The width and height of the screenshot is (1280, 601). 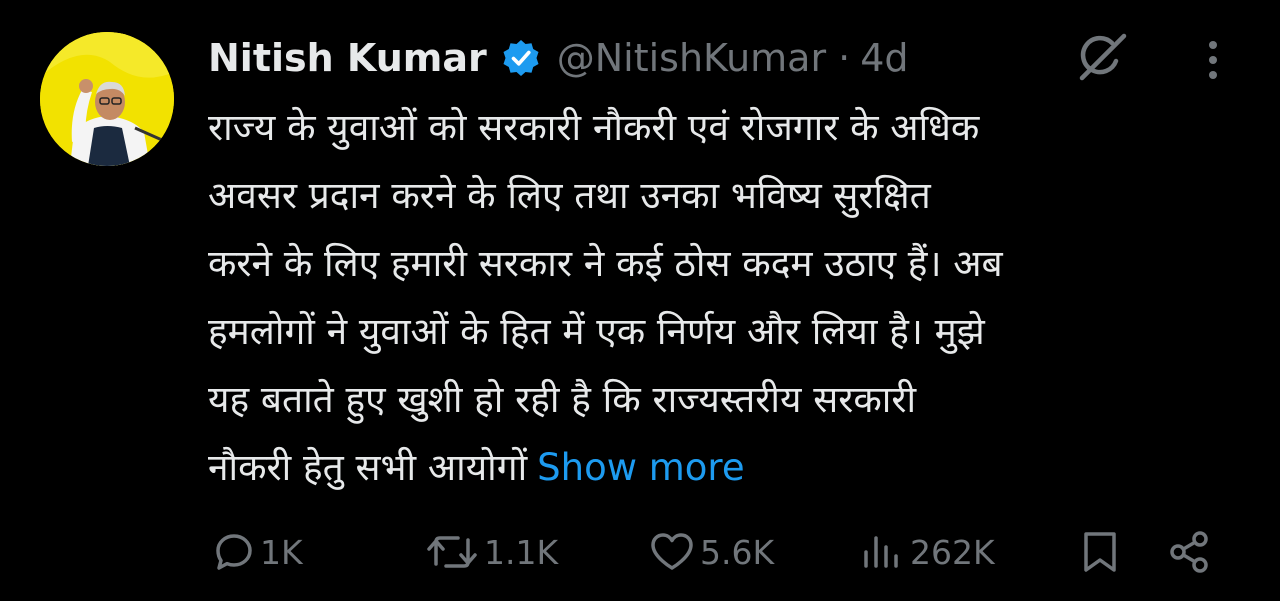 What do you see at coordinates (521, 552) in the screenshot?
I see `repost-count: 1.1K` at bounding box center [521, 552].